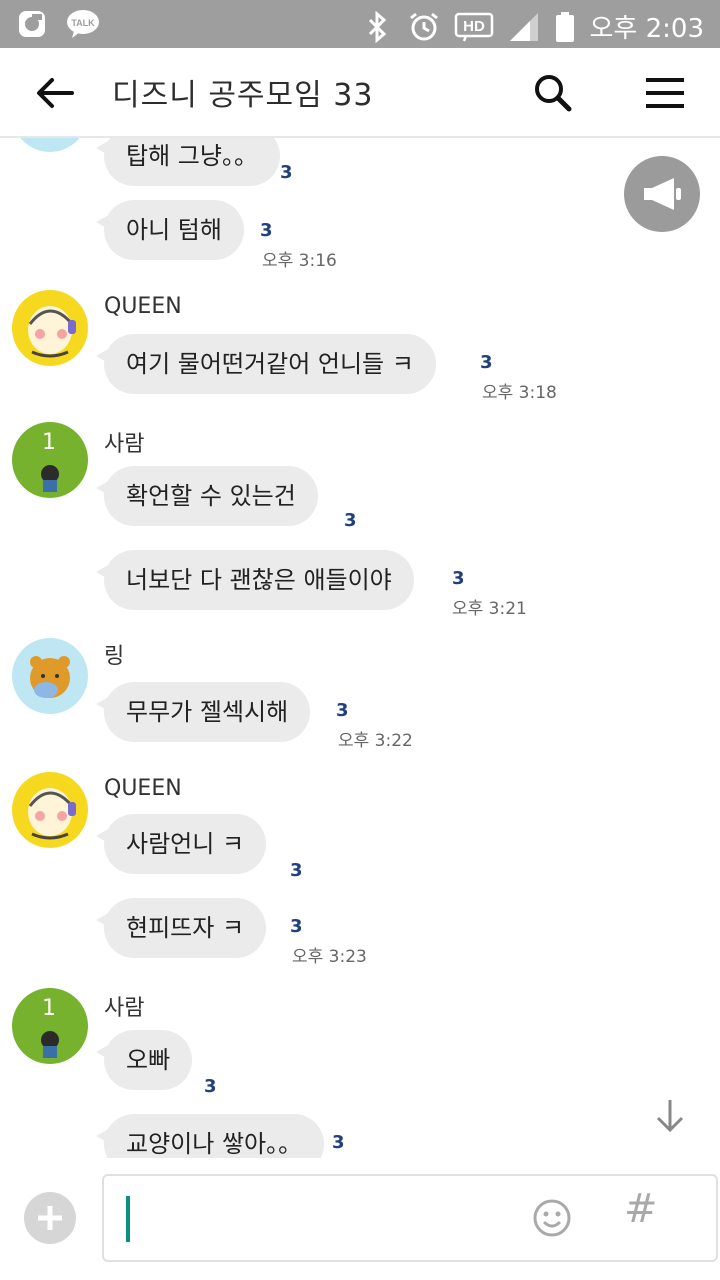  What do you see at coordinates (50, 145) in the screenshot?
I see `avatar` at bounding box center [50, 145].